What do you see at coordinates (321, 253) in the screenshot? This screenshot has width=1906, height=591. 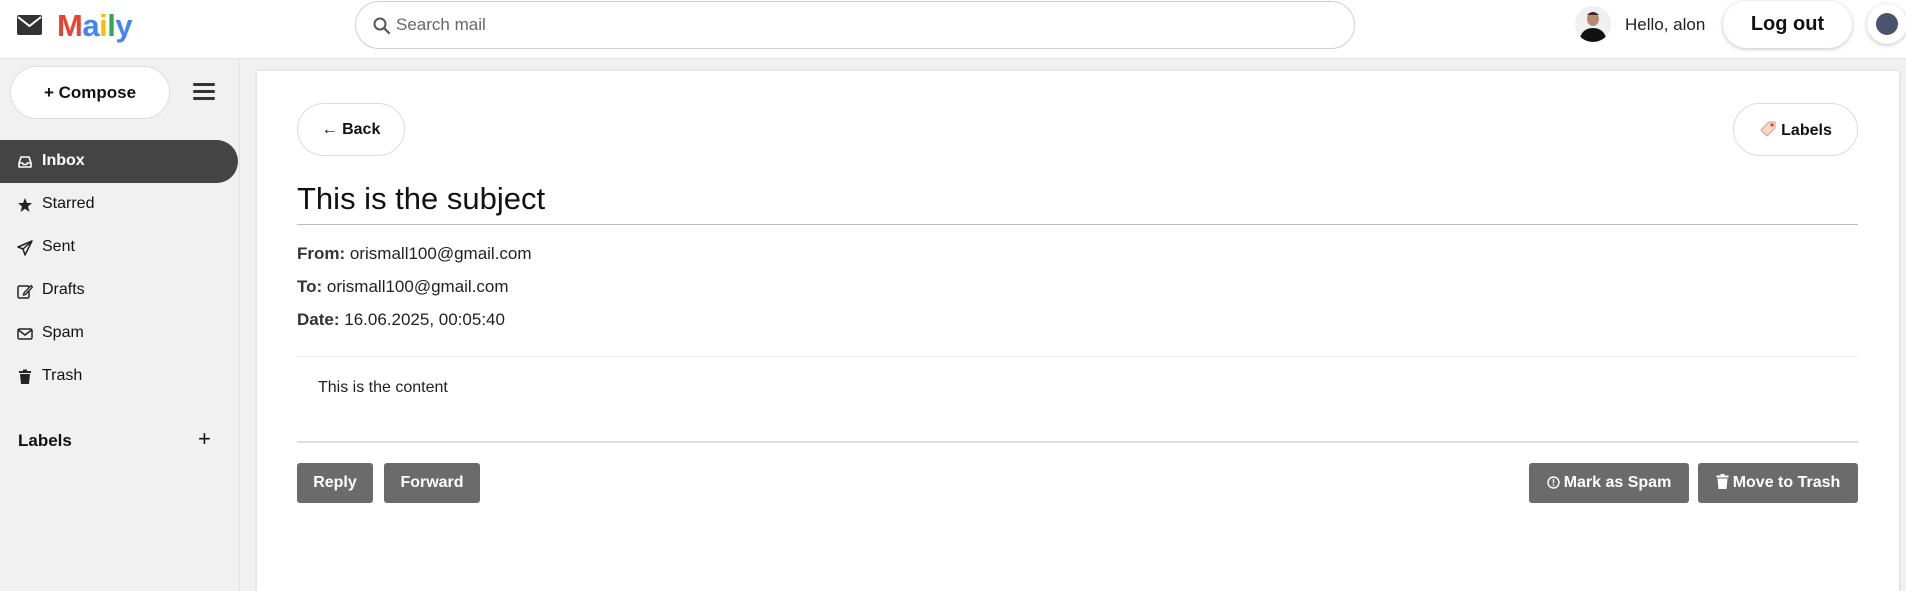 I see `from-key: From:` at bounding box center [321, 253].